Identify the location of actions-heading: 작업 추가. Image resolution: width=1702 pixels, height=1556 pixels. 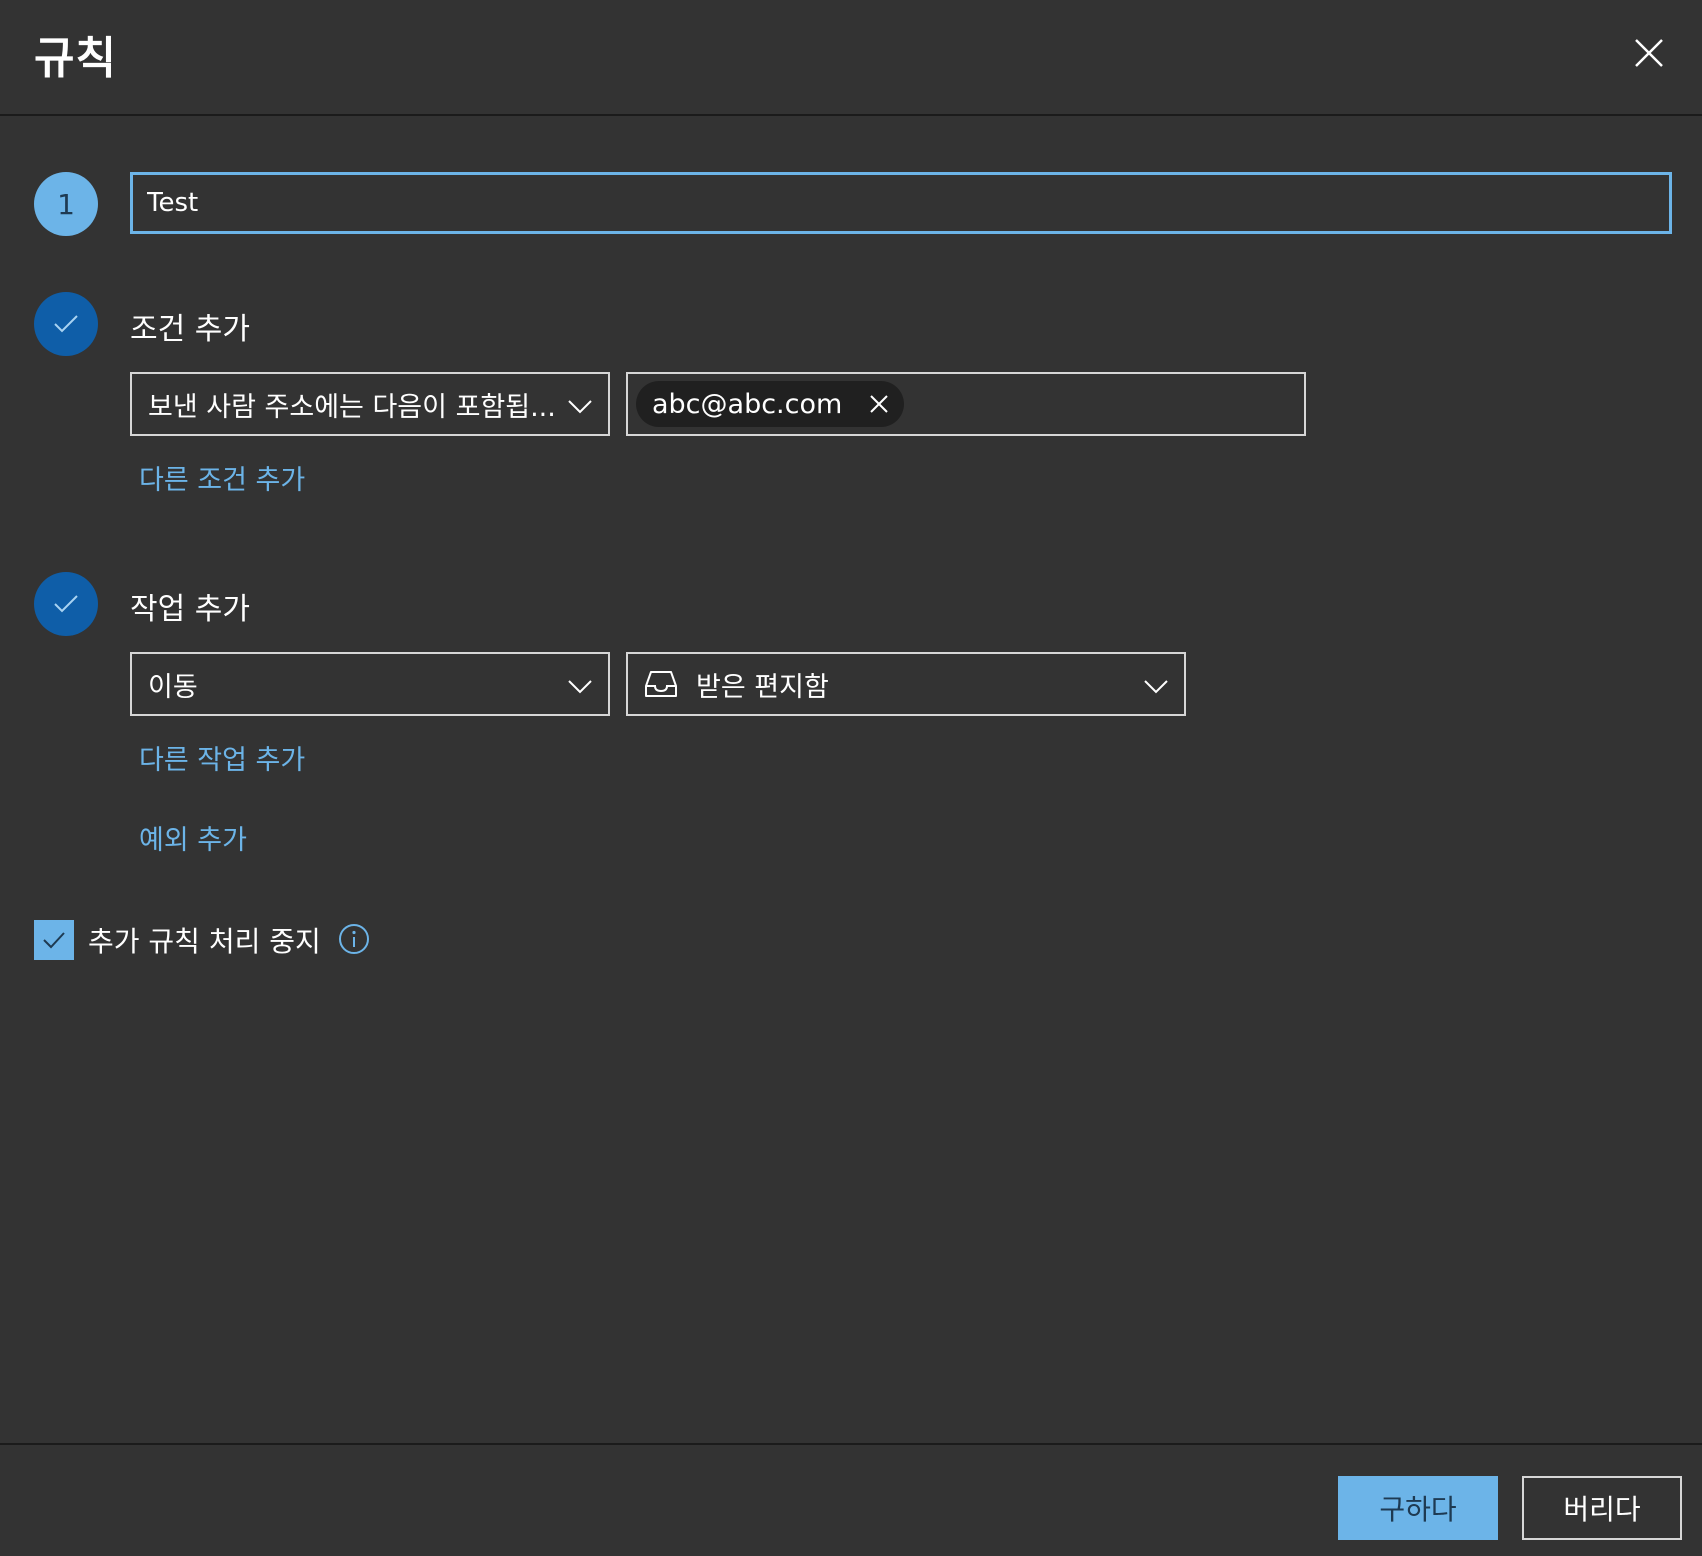
(190, 609).